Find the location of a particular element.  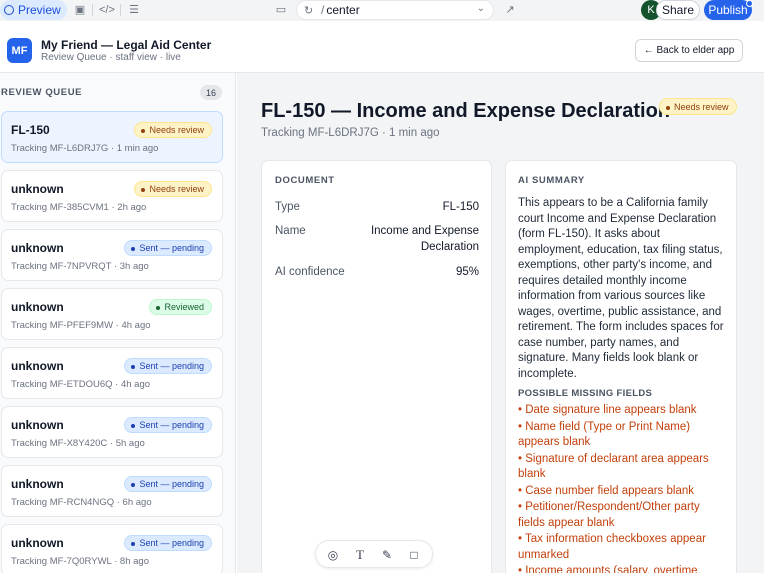

status-badge: Reviewed is located at coordinates (180, 307).